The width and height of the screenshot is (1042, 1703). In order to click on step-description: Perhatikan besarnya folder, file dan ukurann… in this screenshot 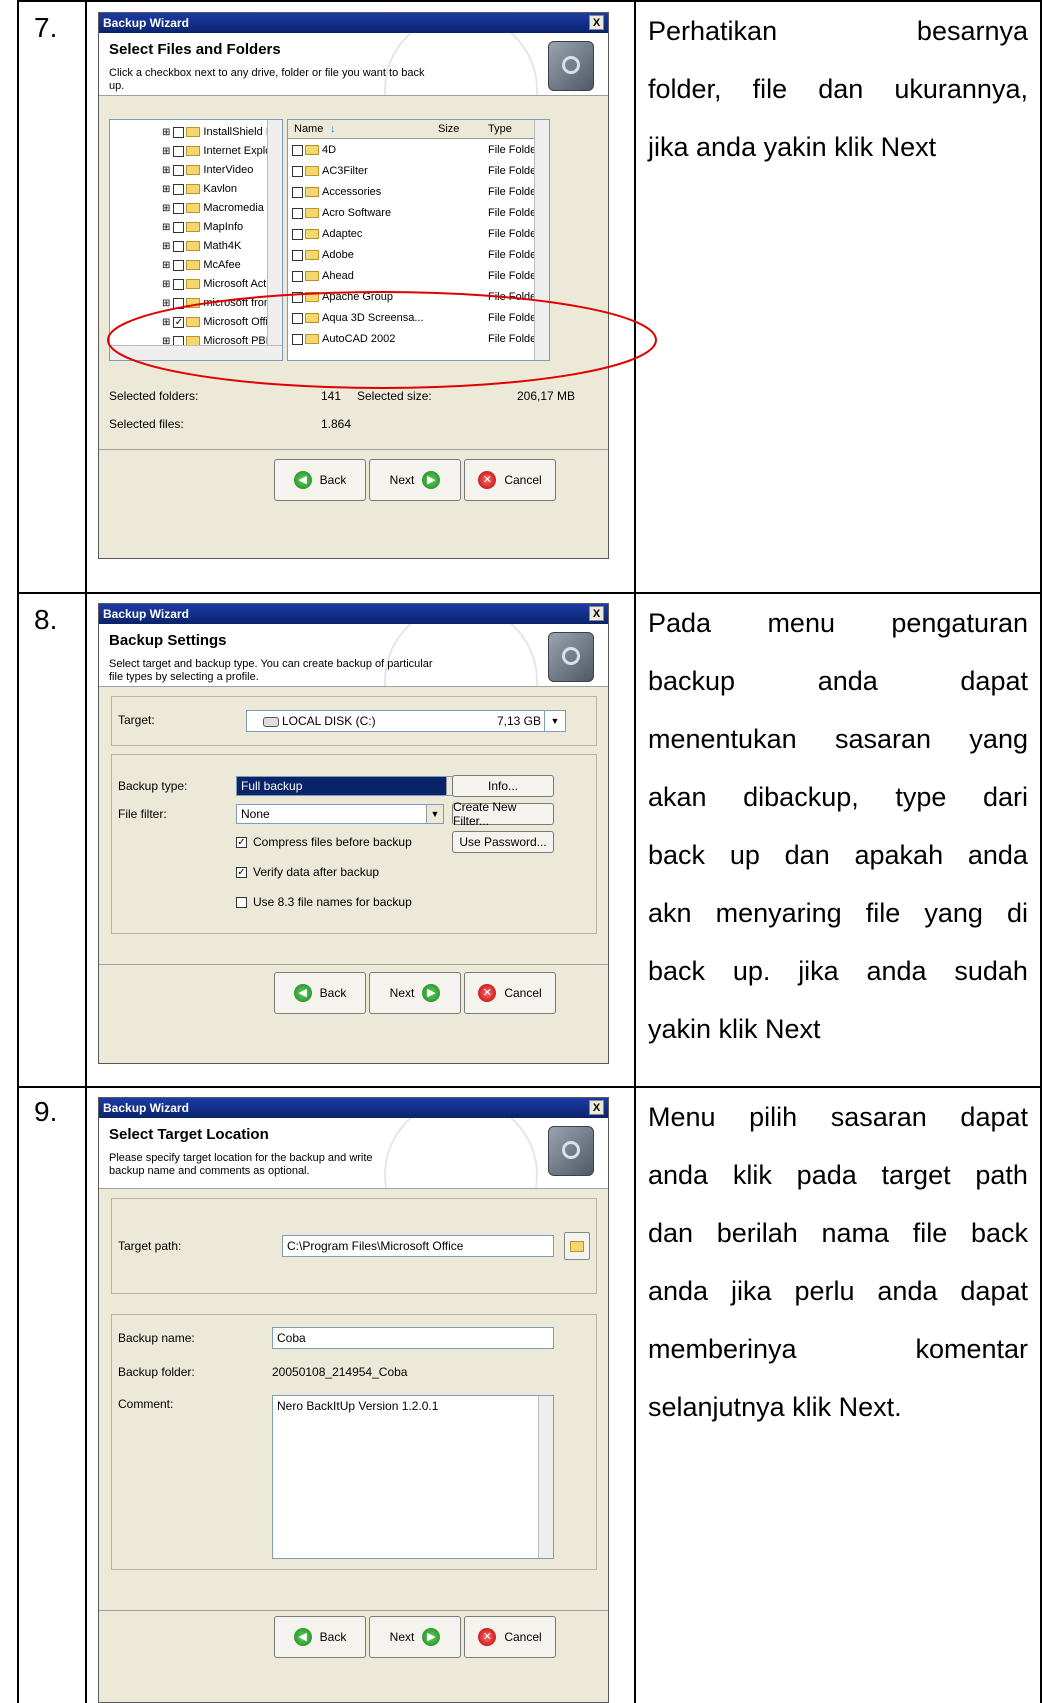, I will do `click(838, 89)`.